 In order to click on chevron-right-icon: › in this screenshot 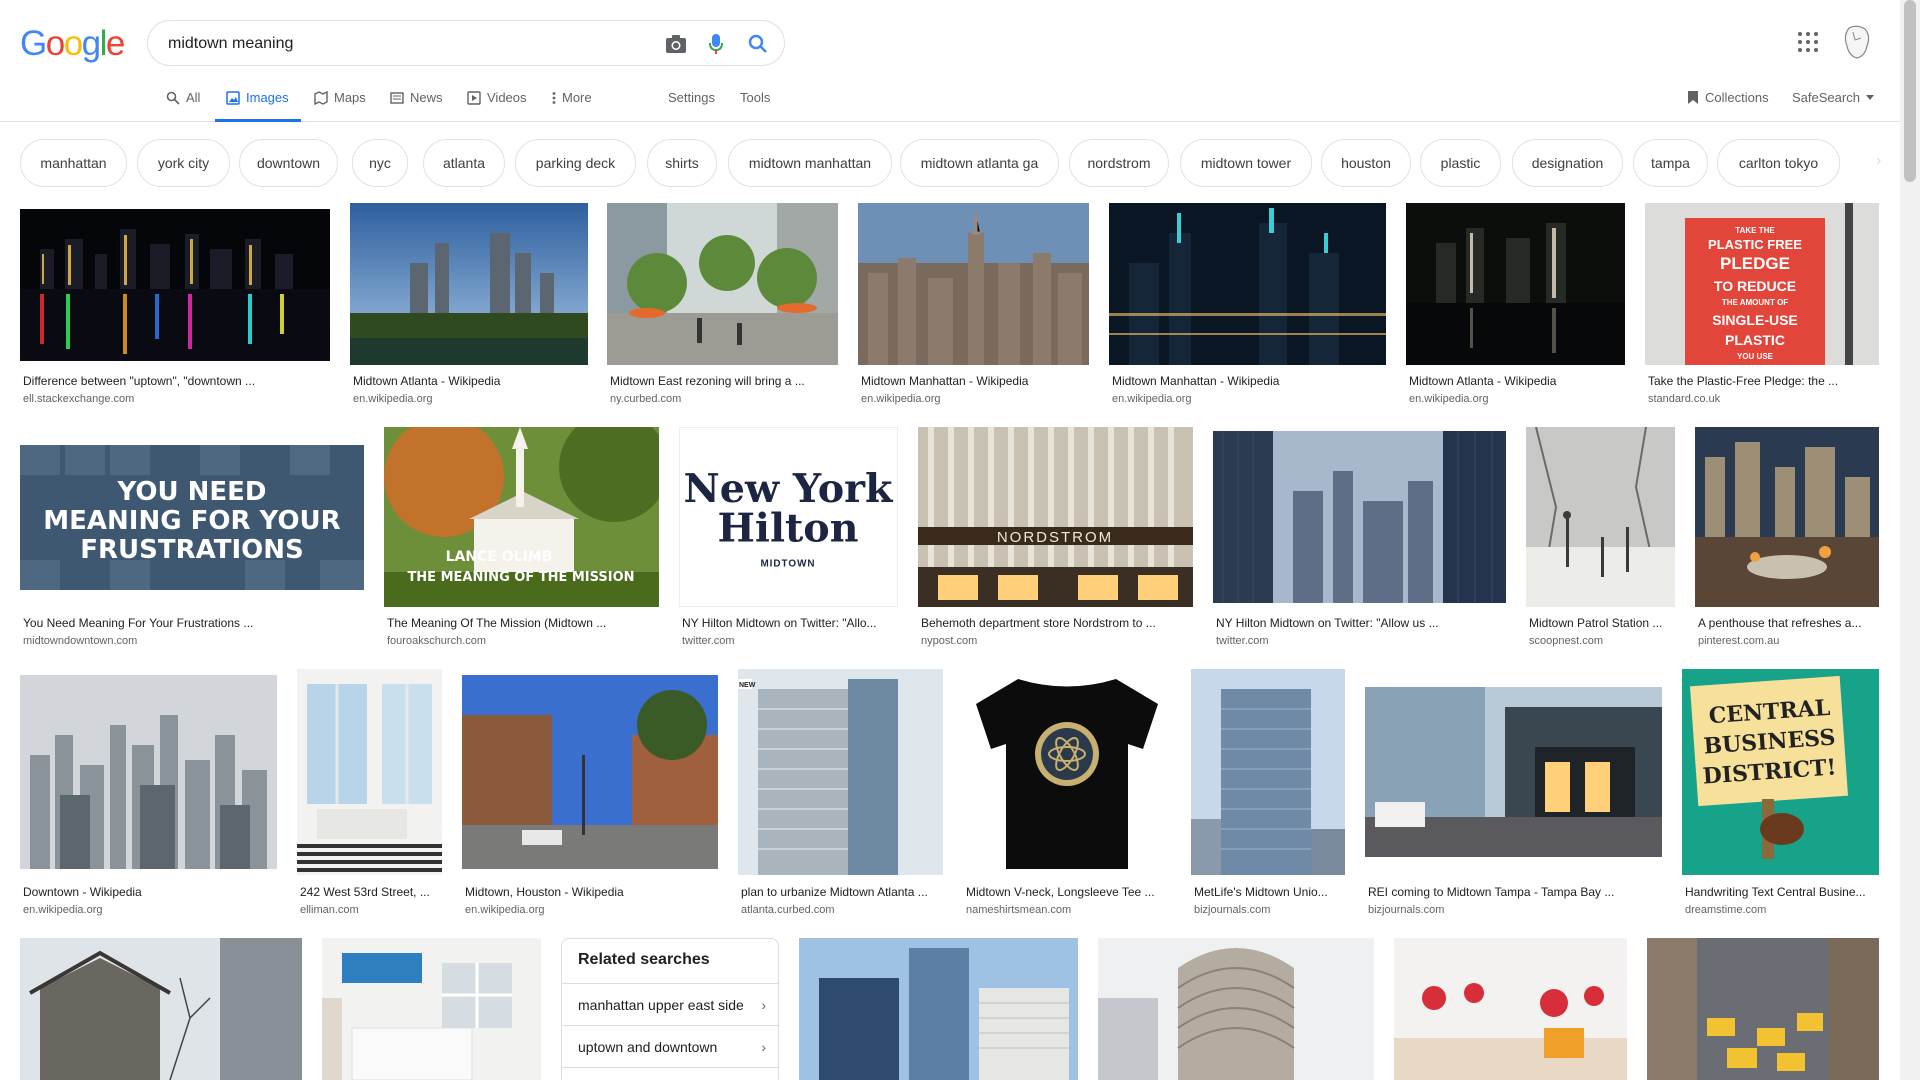, I will do `click(1878, 161)`.